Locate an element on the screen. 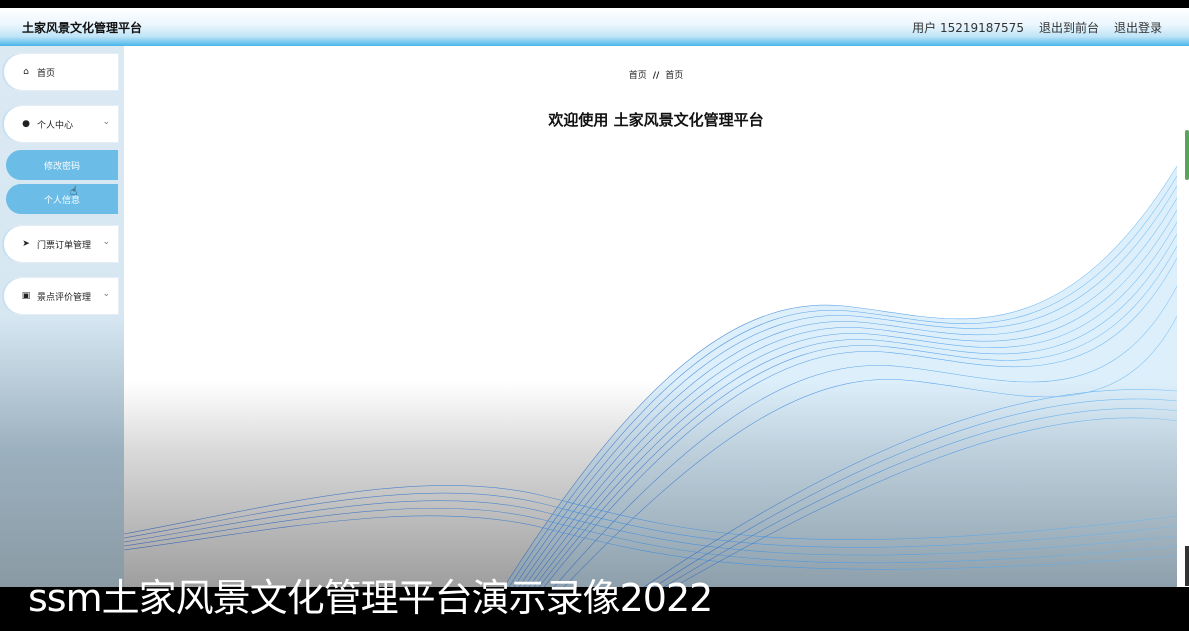 This screenshot has height=631, width=1189. sidebar-item-label: 首页 is located at coordinates (46, 73).